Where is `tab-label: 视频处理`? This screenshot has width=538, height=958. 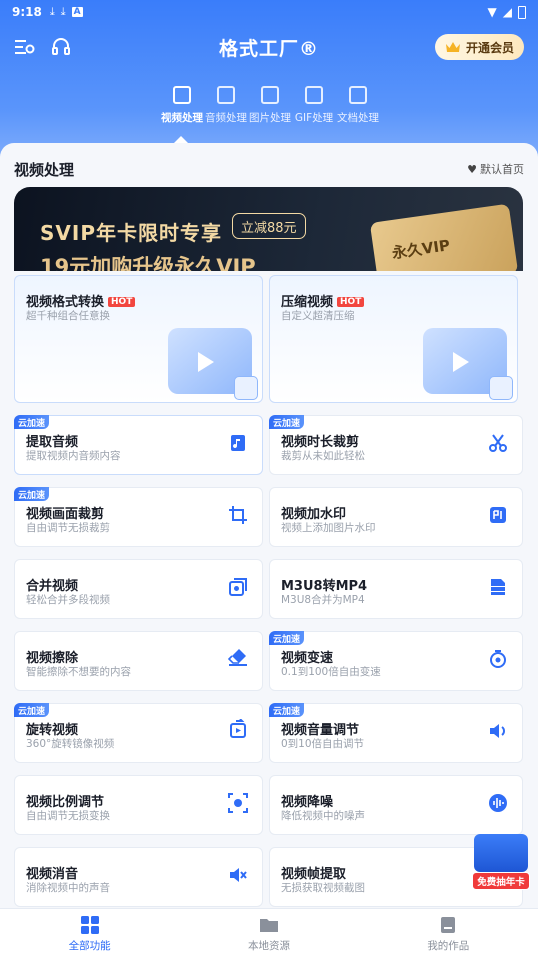 tab-label: 视频处理 is located at coordinates (182, 118).